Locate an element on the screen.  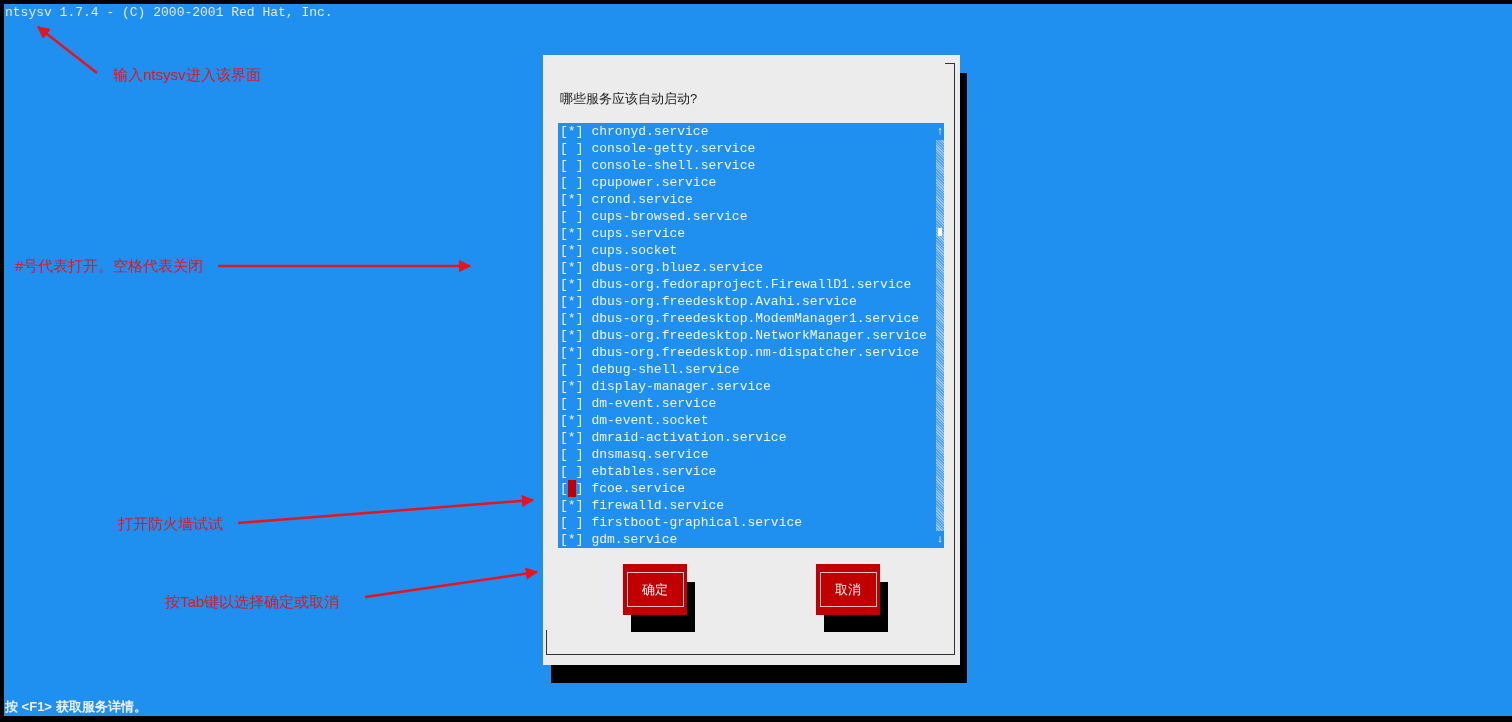
service-name: firstboot-graphical.service is located at coordinates (697, 522).